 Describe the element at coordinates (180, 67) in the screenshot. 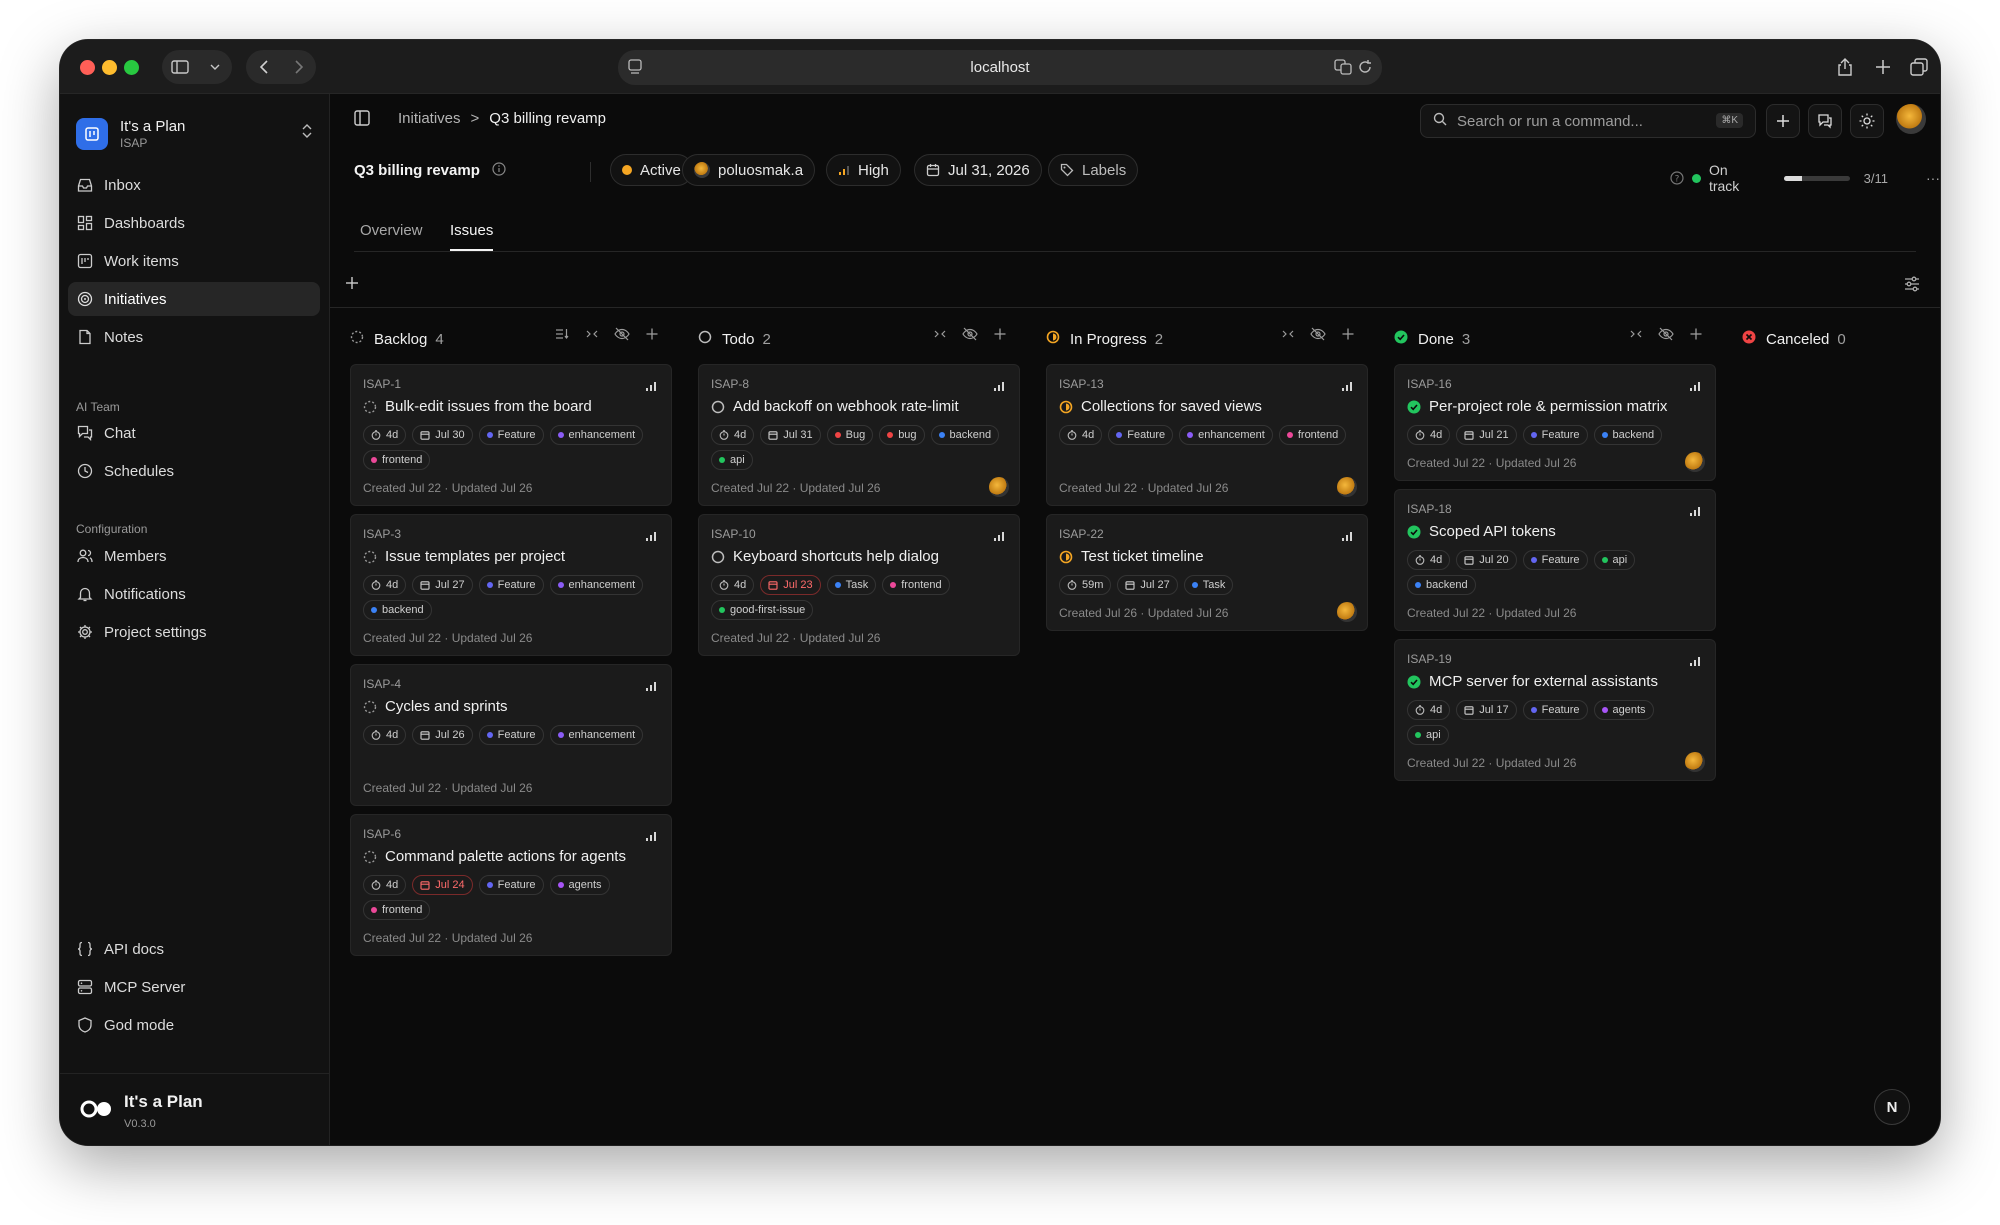

I see `sidebar-toggle-icon` at that location.